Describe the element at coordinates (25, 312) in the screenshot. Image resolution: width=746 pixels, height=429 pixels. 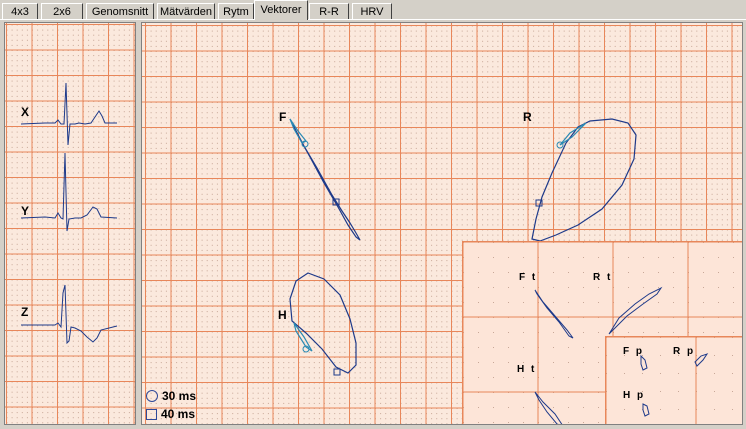
I see `lead-z-label: Z` at that location.